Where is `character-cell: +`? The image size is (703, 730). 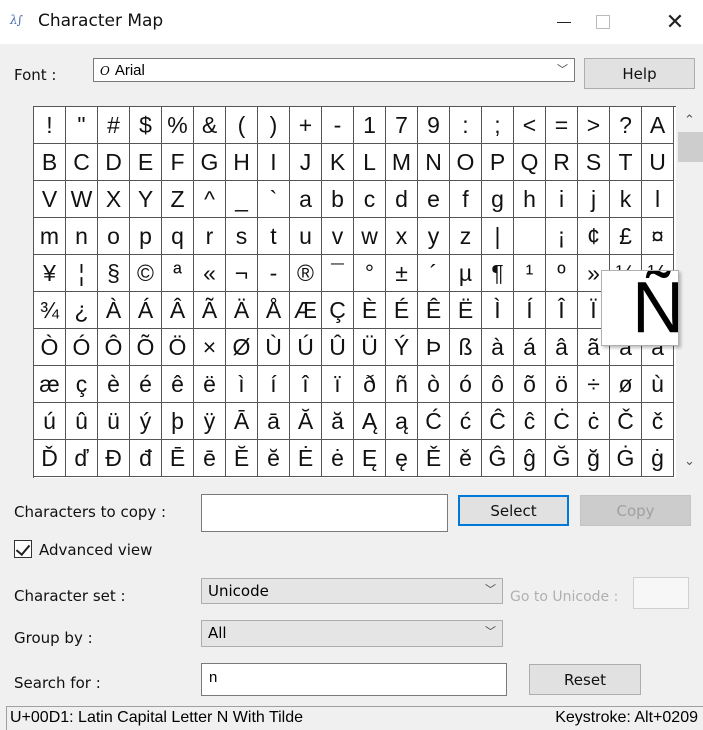 character-cell: + is located at coordinates (306, 125).